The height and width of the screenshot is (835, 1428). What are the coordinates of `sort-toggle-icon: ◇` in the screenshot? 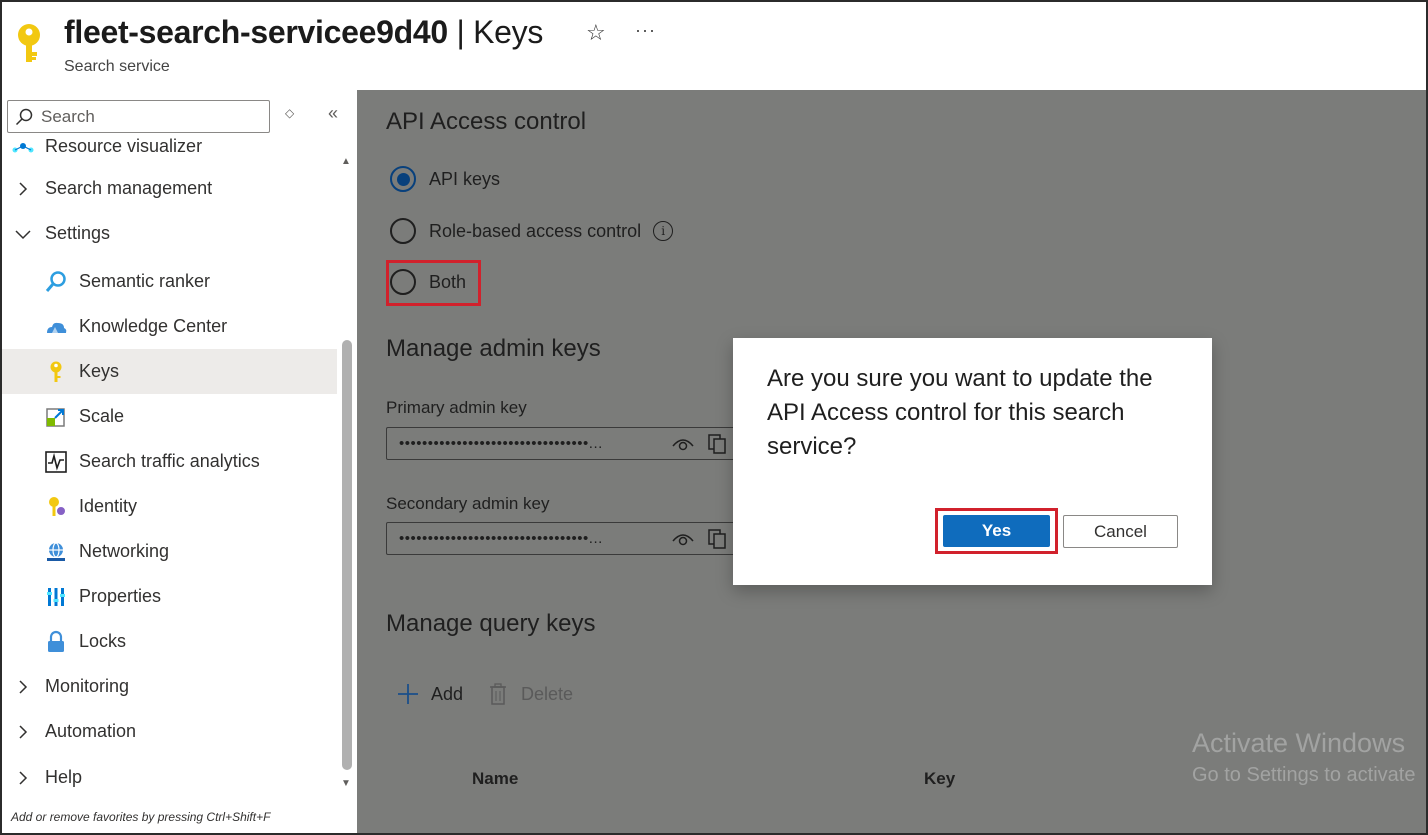 It's located at (289, 113).